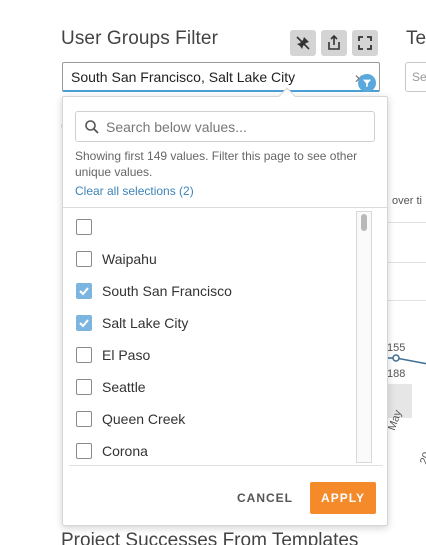 The height and width of the screenshot is (545, 426). Describe the element at coordinates (134, 191) in the screenshot. I see `clear-all-selections-link: Clear all selections (2)` at that location.